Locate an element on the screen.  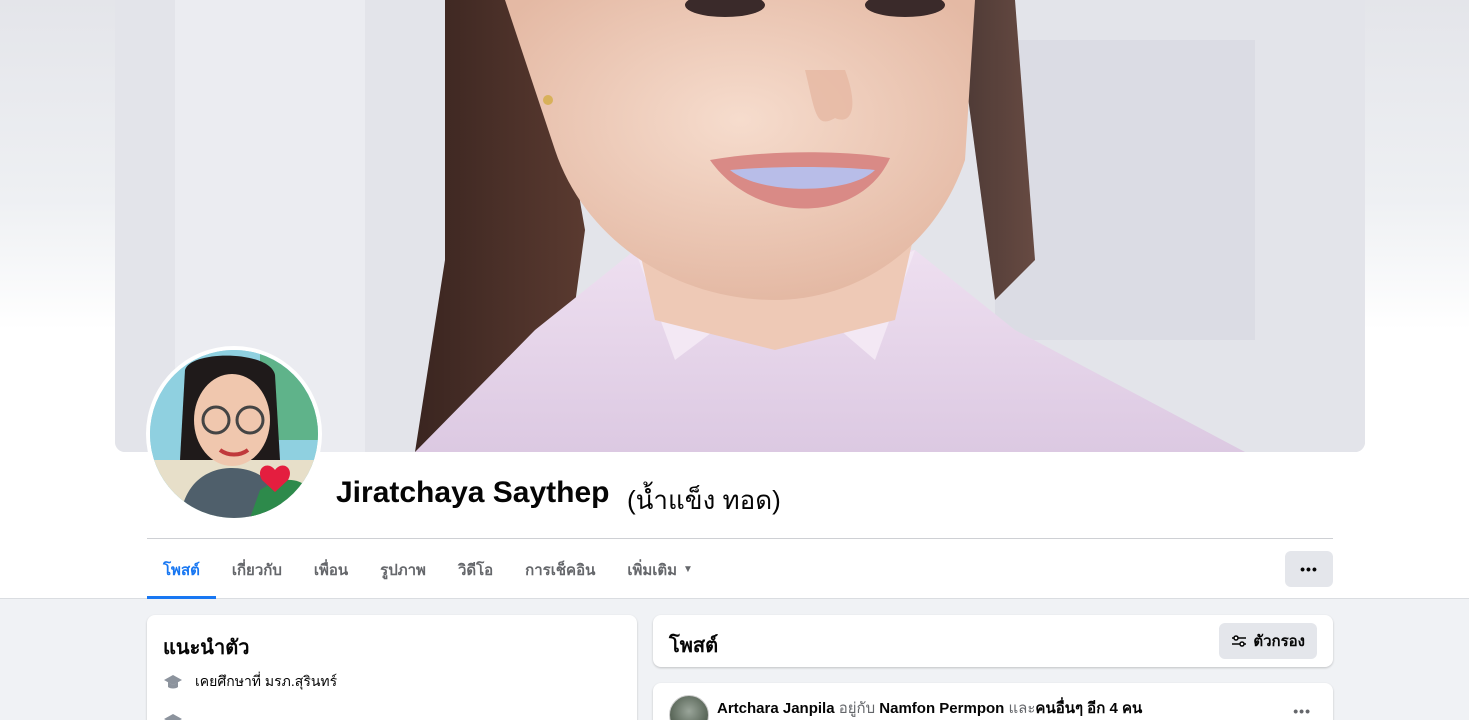
tab-posts: โพสต์ is located at coordinates (181, 569).